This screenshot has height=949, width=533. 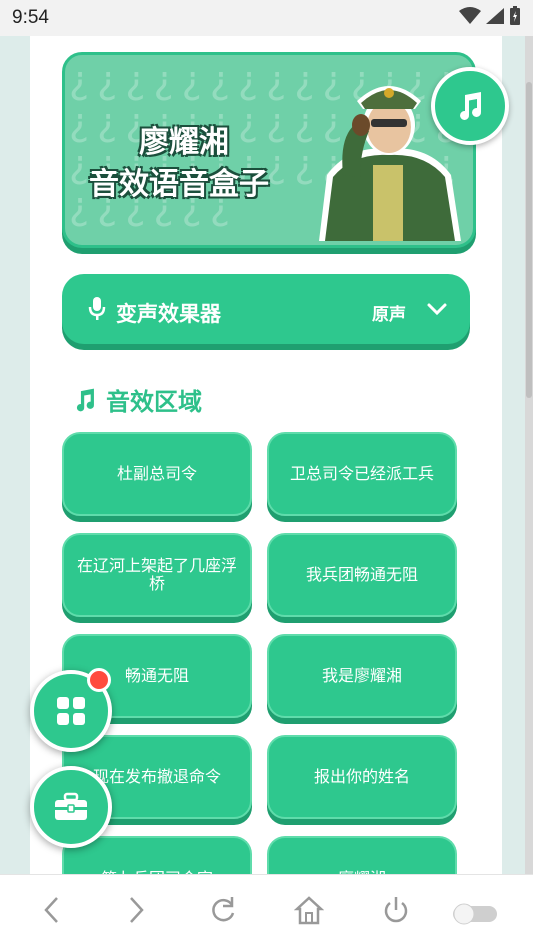 What do you see at coordinates (362, 676) in the screenshot?
I see `sound-button: 我是廖耀湘` at bounding box center [362, 676].